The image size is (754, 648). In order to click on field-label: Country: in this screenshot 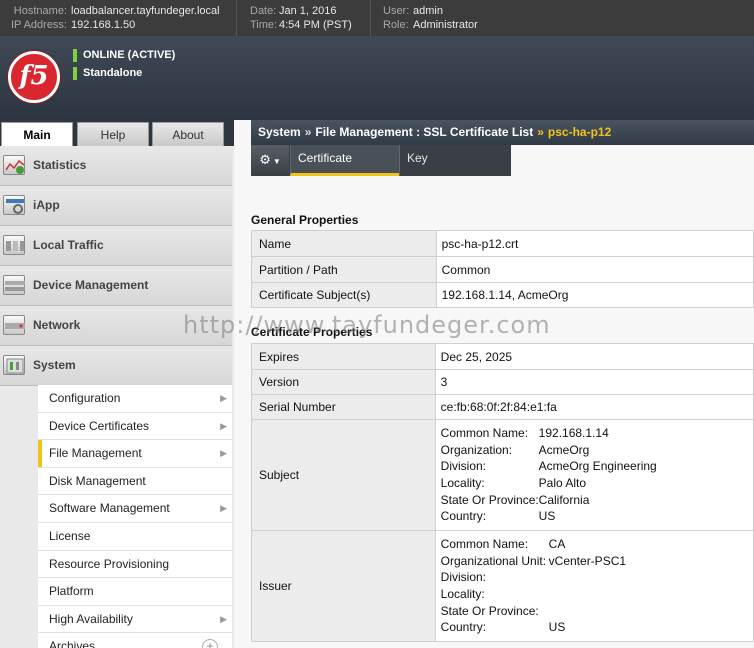, I will do `click(463, 516)`.